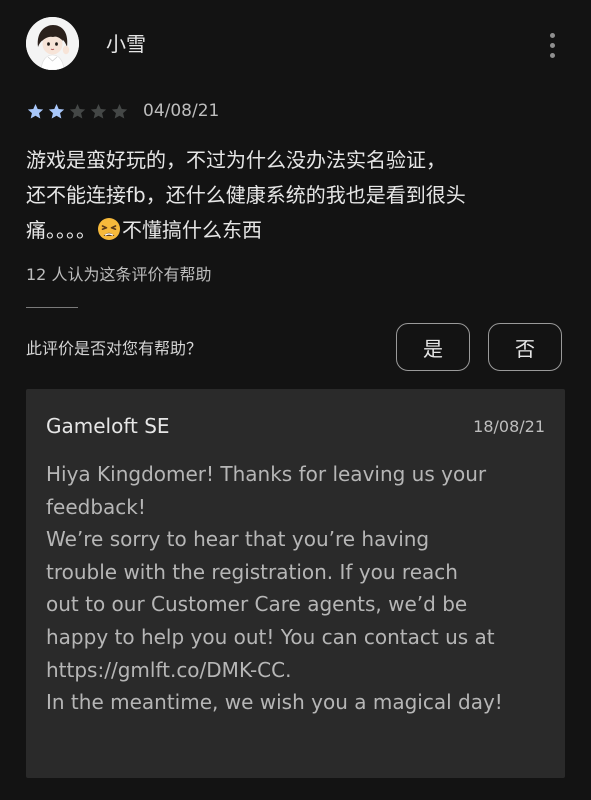  I want to click on developer-name: Gameloft SE, so click(108, 426).